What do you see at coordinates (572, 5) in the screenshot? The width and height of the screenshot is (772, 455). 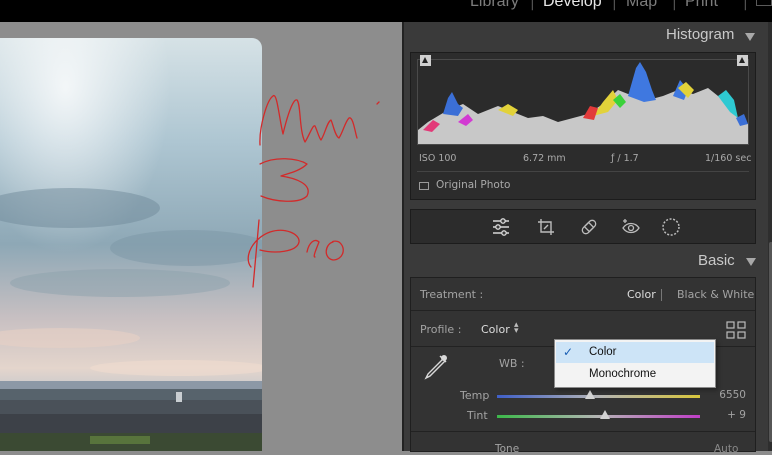 I see `module-develop: Develop` at bounding box center [572, 5].